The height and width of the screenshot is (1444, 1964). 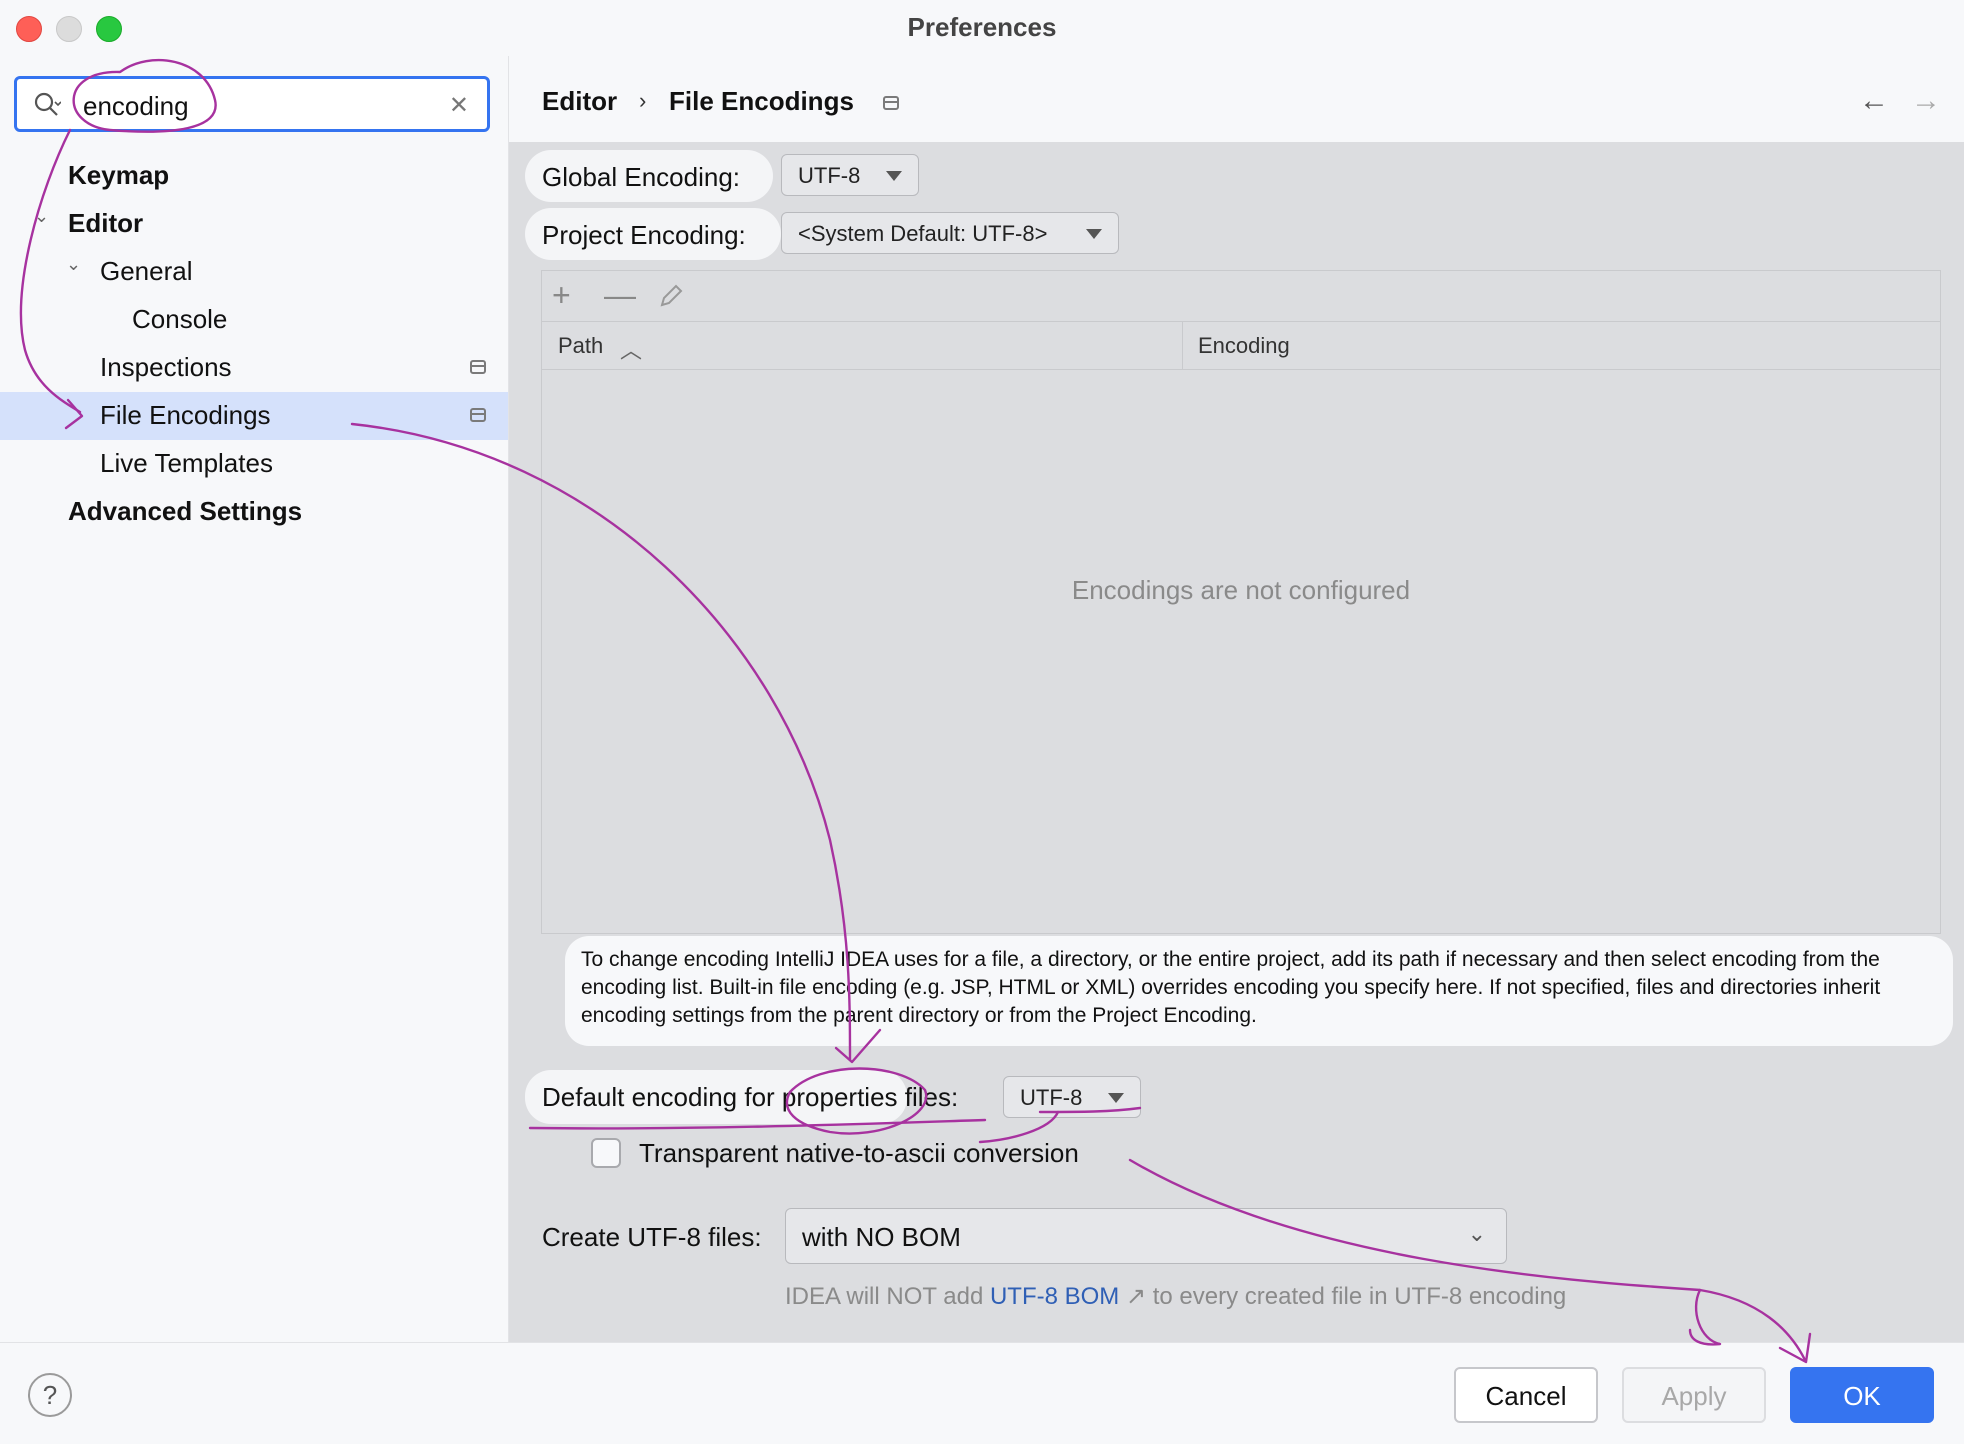 What do you see at coordinates (750, 1097) in the screenshot?
I see `properties-encoding-label: Default encoding for properties files:` at bounding box center [750, 1097].